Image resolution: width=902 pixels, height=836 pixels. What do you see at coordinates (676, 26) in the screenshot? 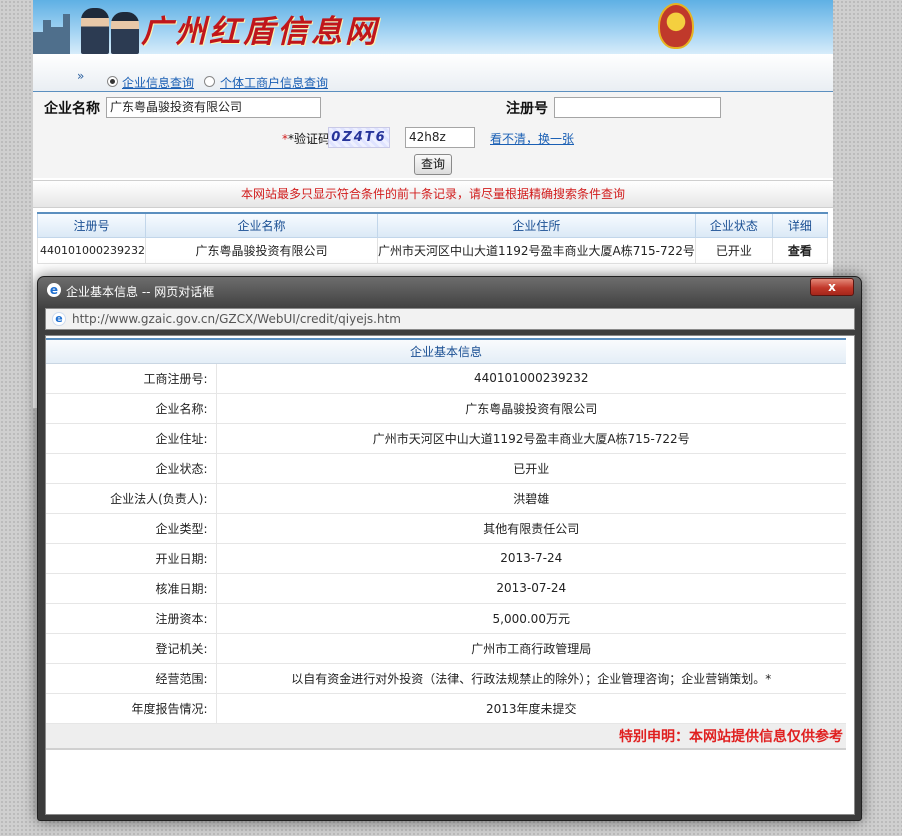
I see `emblem-icon` at bounding box center [676, 26].